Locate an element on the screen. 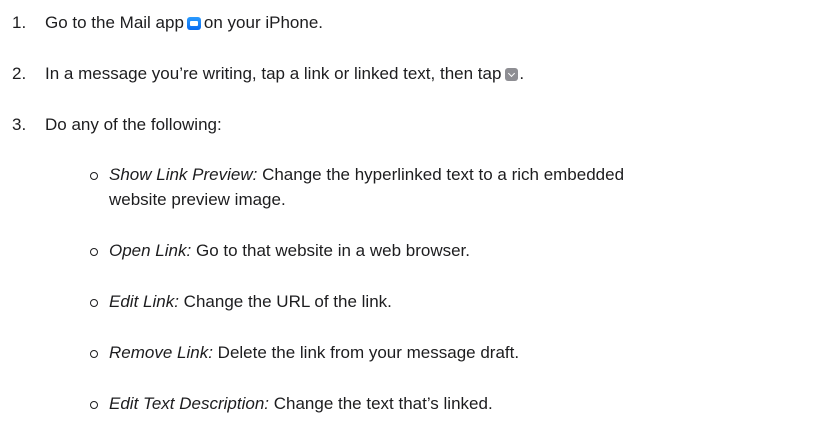 The width and height of the screenshot is (836, 446). option-description: Delete the link from your message draft. is located at coordinates (368, 352).